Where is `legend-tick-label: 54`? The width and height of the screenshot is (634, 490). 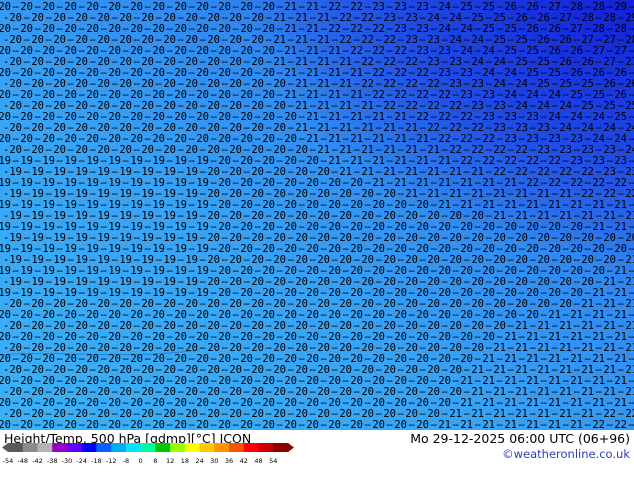
legend-tick-label: 54 is located at coordinates (273, 461).